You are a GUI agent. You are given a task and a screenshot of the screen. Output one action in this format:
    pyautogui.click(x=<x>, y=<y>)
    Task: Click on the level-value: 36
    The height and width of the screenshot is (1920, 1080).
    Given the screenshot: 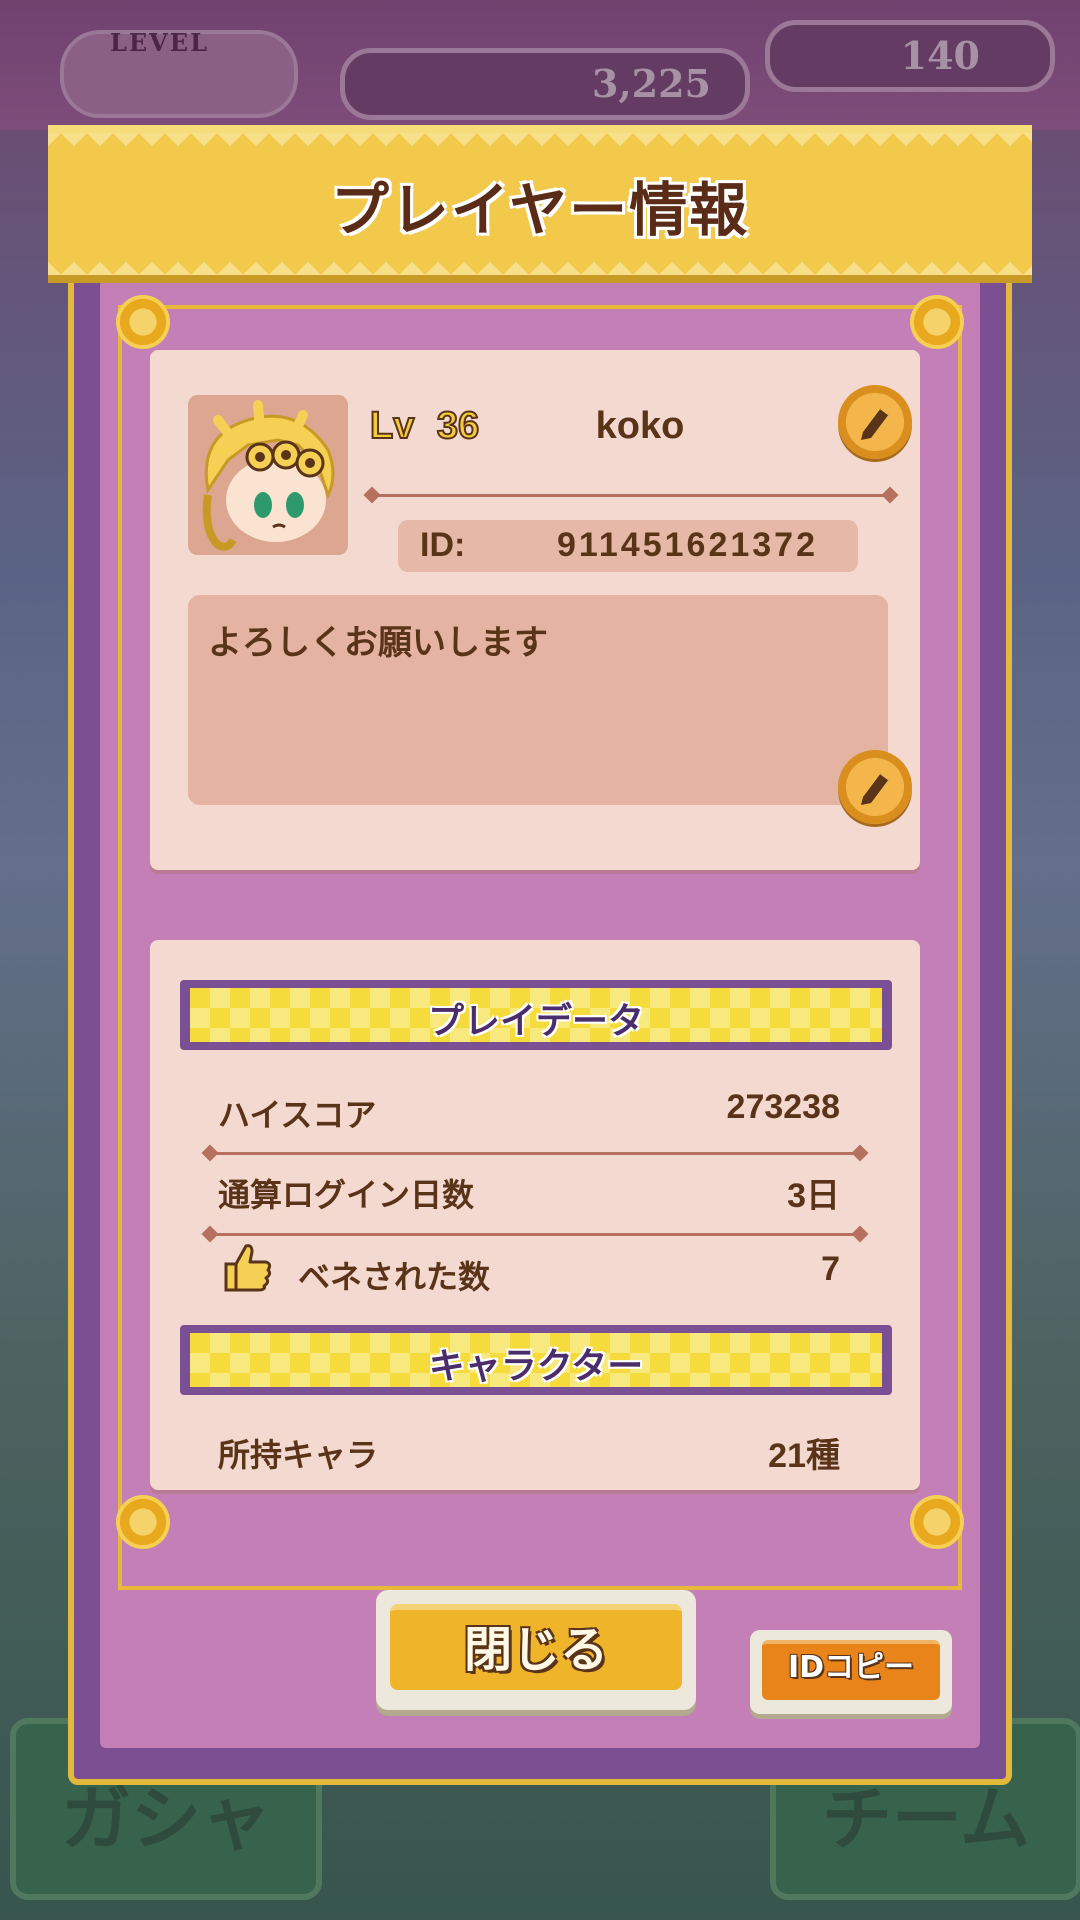 What is the action you would take?
    pyautogui.click(x=458, y=426)
    